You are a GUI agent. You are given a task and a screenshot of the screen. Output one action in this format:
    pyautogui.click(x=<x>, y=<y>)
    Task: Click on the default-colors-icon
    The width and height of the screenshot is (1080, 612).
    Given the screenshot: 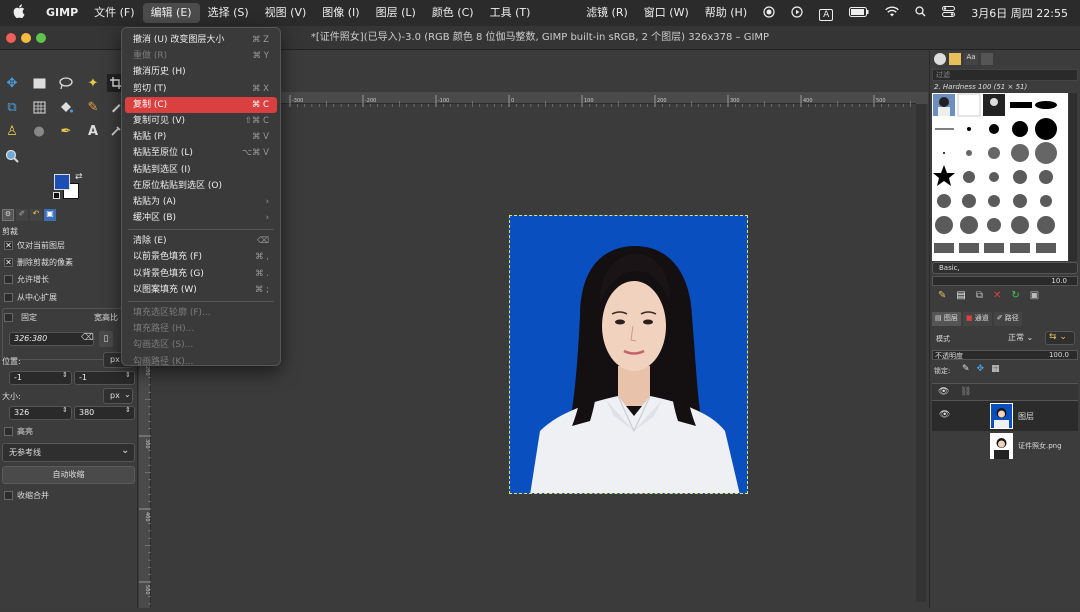 What is the action you would take?
    pyautogui.click(x=56, y=195)
    